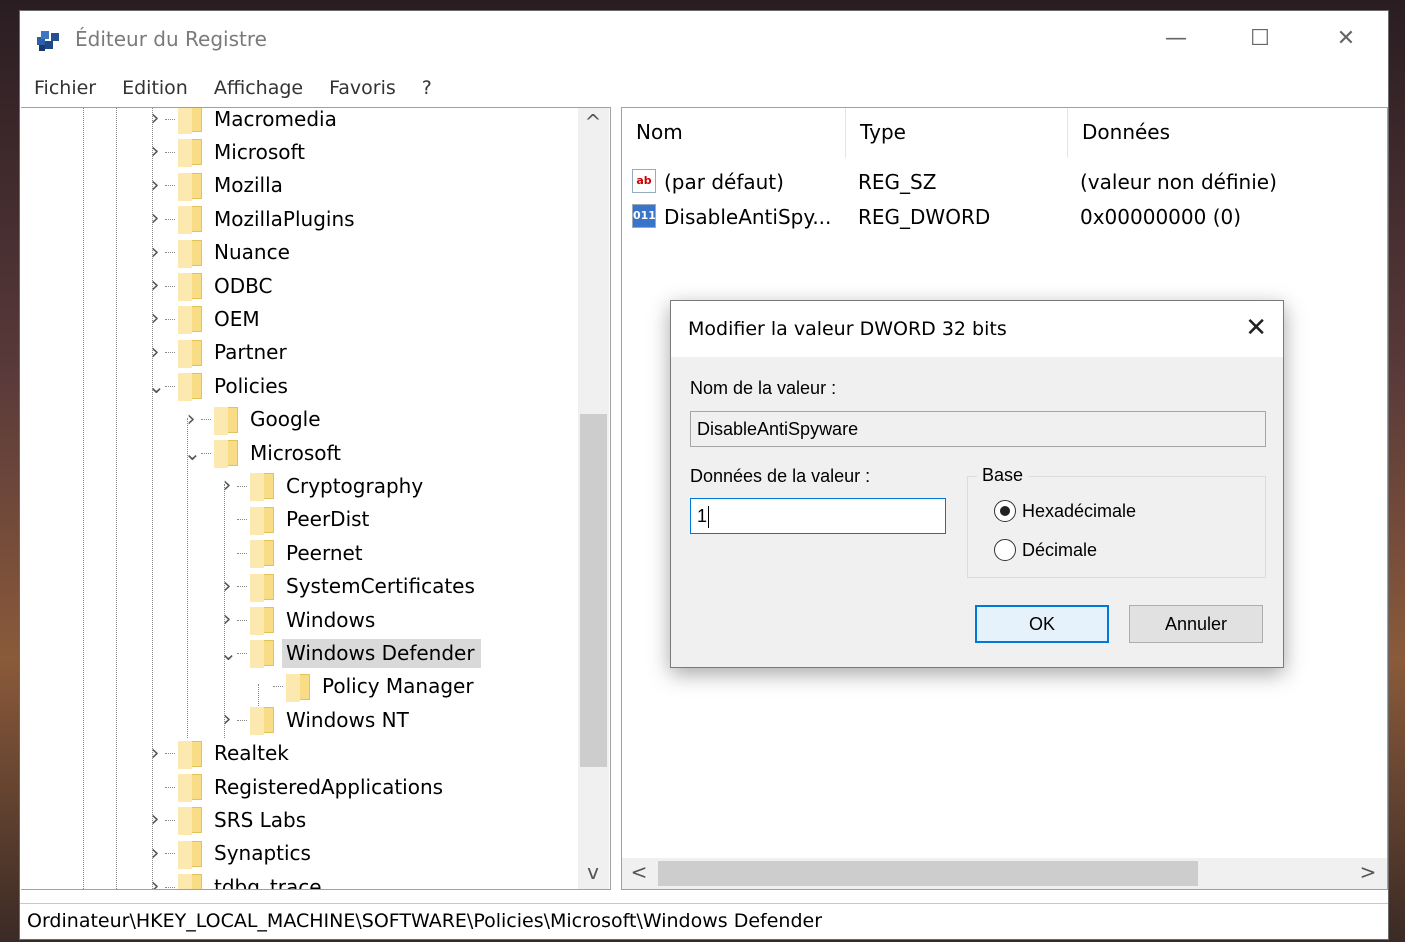 This screenshot has width=1405, height=942. What do you see at coordinates (593, 872) in the screenshot?
I see `scroll-down-icon: v` at bounding box center [593, 872].